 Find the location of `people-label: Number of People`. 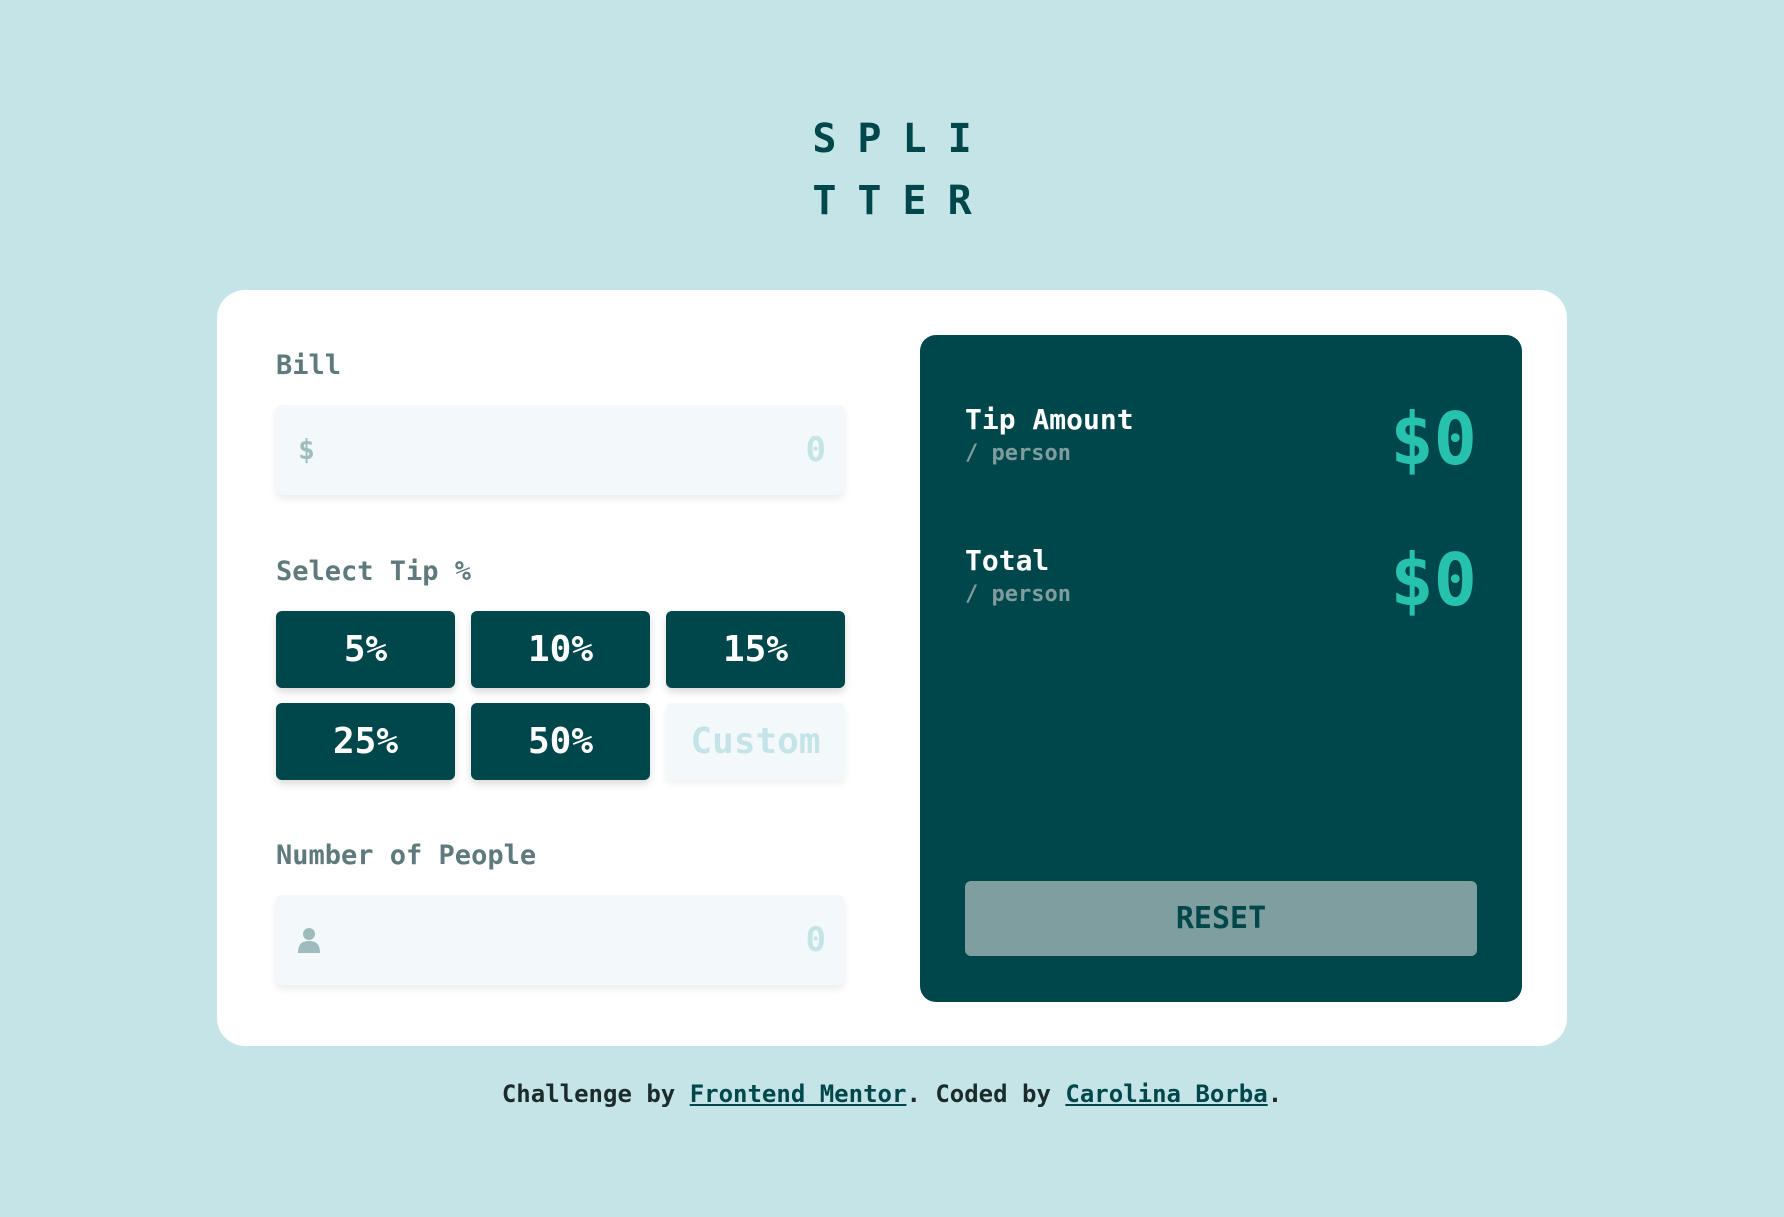

people-label: Number of People is located at coordinates (406, 855).